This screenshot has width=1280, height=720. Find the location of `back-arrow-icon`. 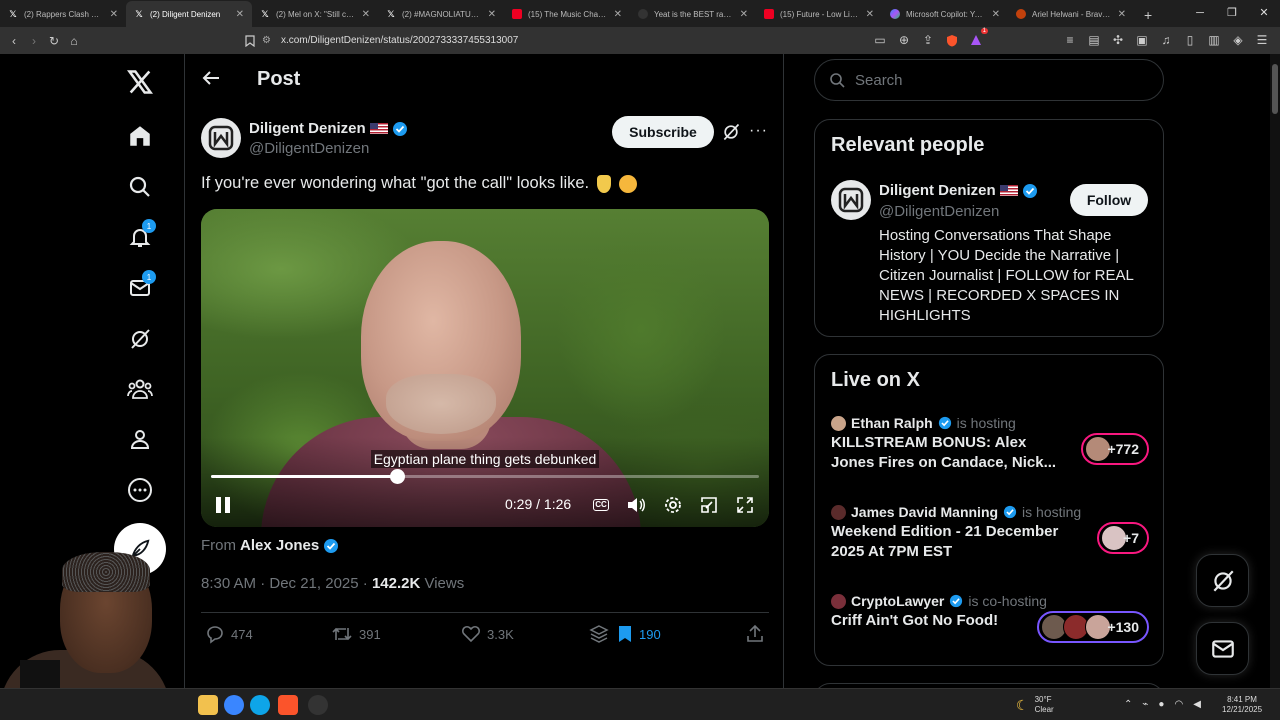

back-arrow-icon is located at coordinates (213, 80).